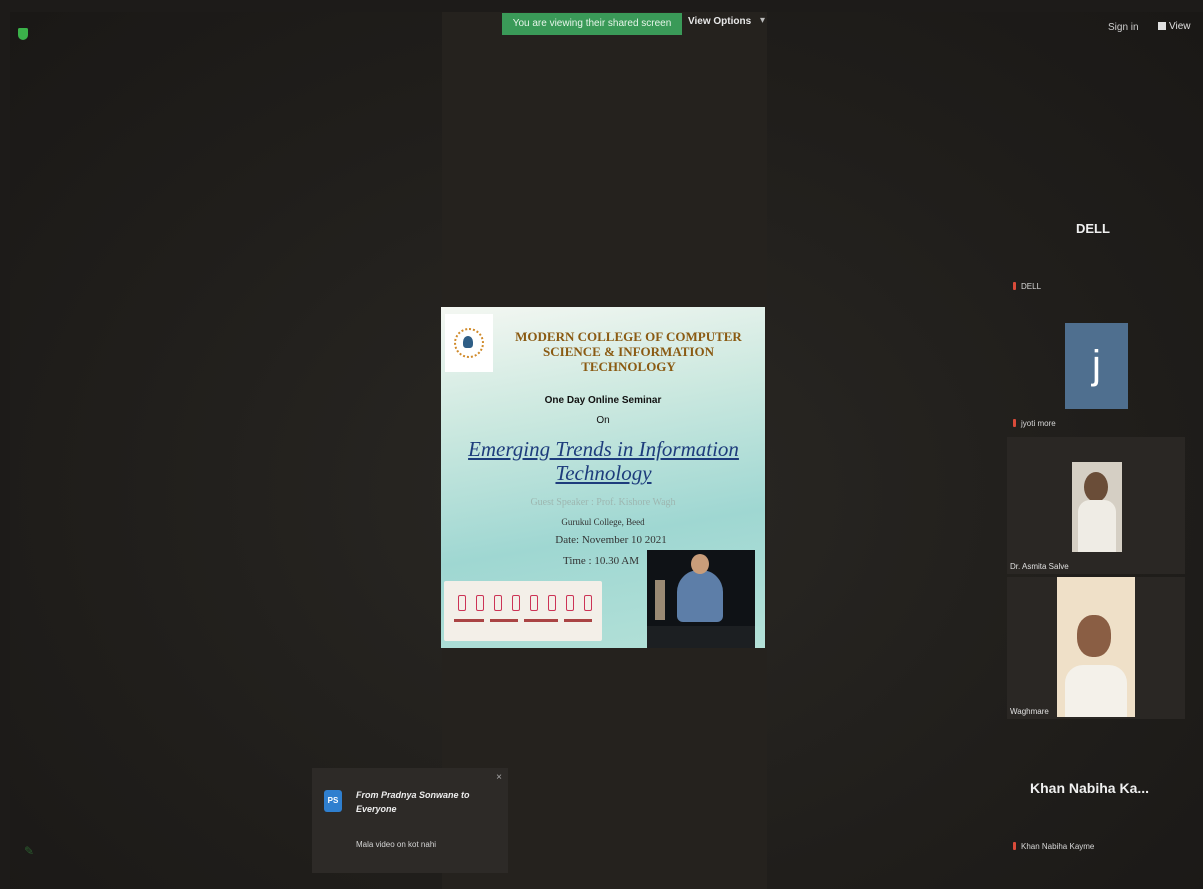  What do you see at coordinates (719, 21) in the screenshot?
I see `view-options-button: View Options` at bounding box center [719, 21].